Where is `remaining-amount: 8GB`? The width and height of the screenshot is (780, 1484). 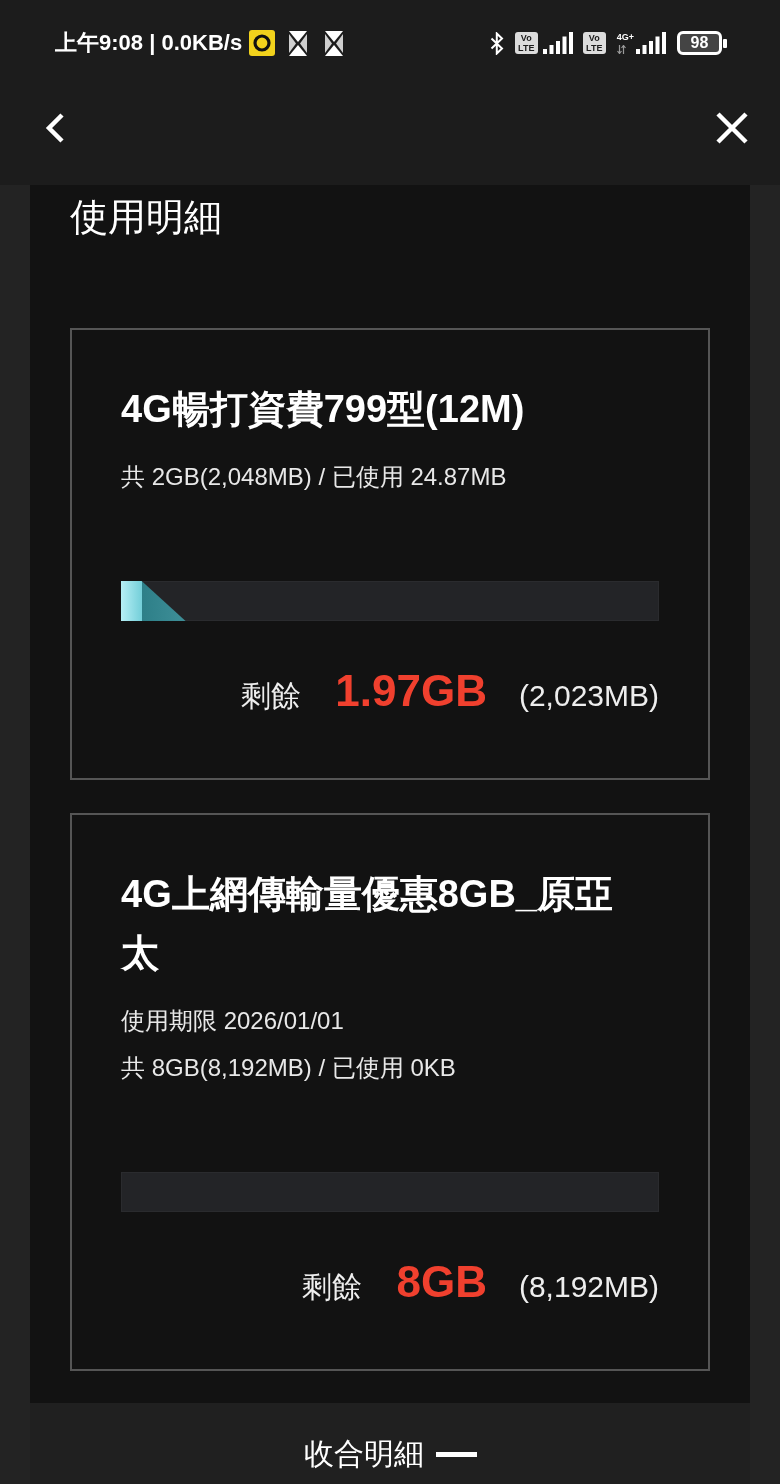
remaining-amount: 8GB is located at coordinates (441, 1282).